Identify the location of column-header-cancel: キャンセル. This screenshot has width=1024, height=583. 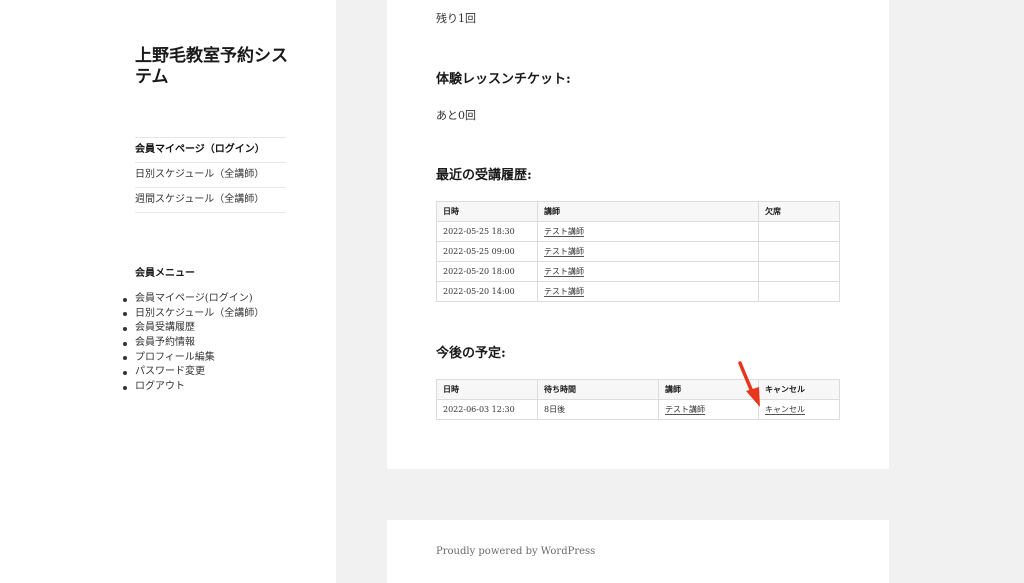
(799, 389).